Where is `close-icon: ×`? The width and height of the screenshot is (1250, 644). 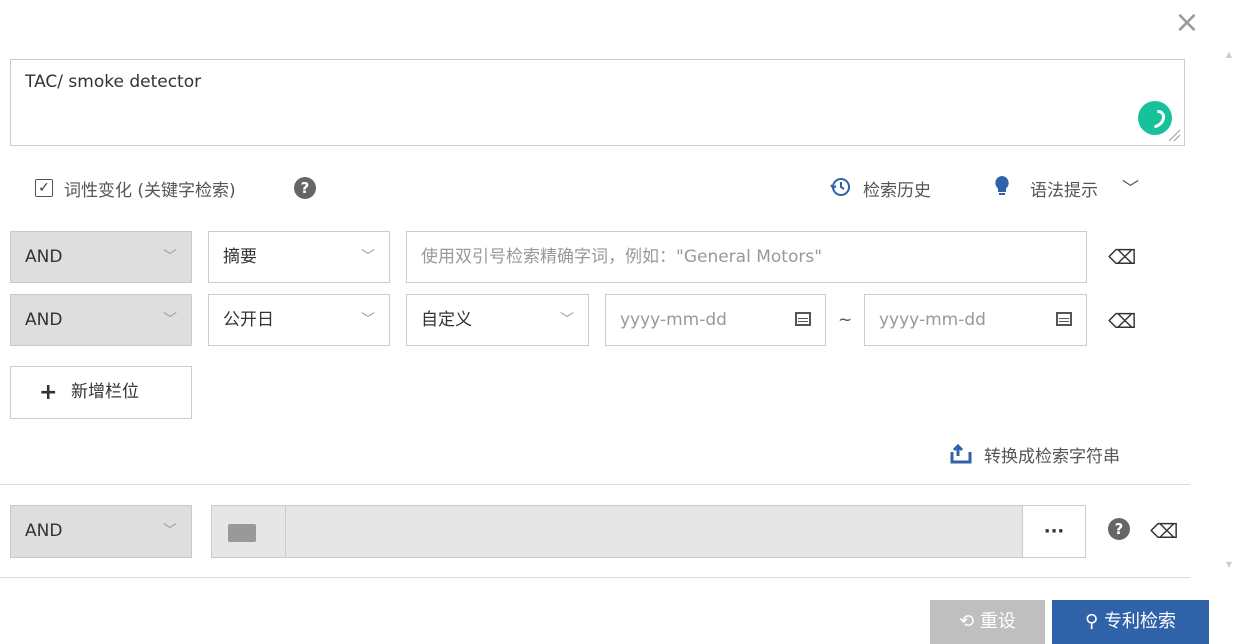
close-icon: × is located at coordinates (1187, 23).